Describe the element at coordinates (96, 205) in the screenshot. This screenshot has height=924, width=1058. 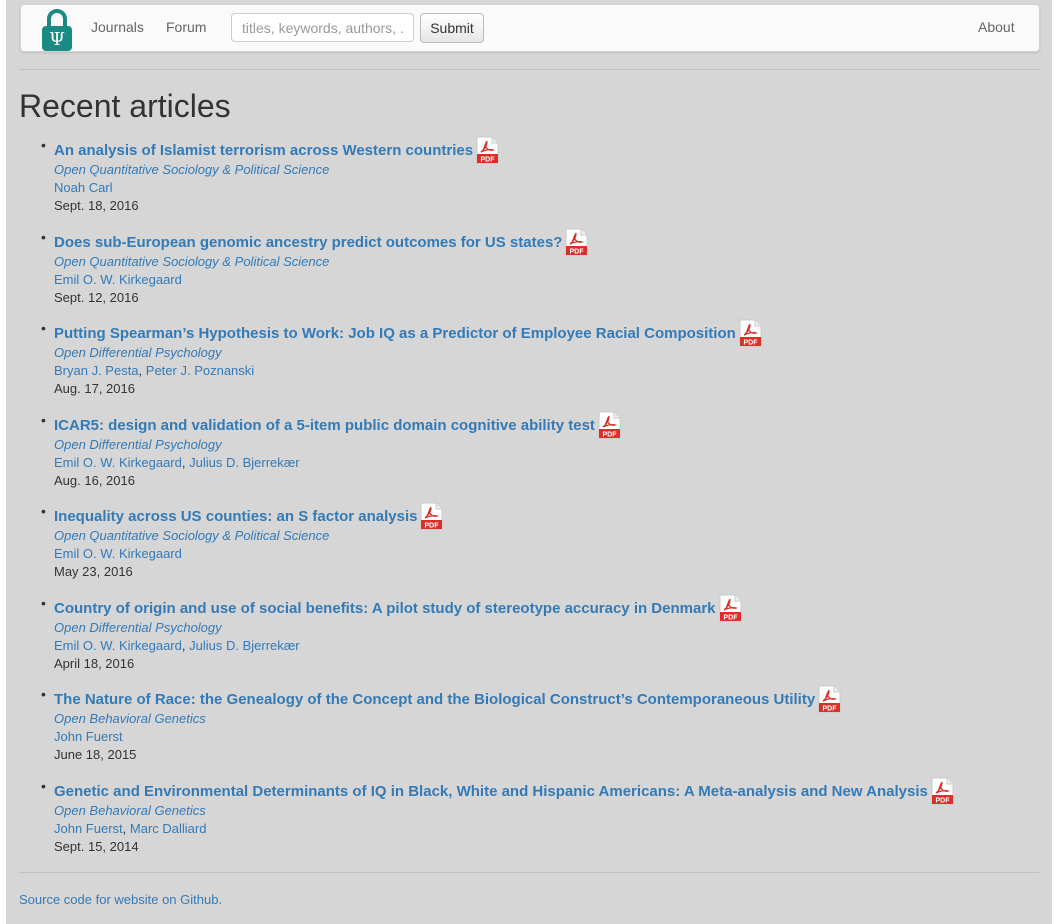
I see `article-date: Sept. 18, 2016` at that location.